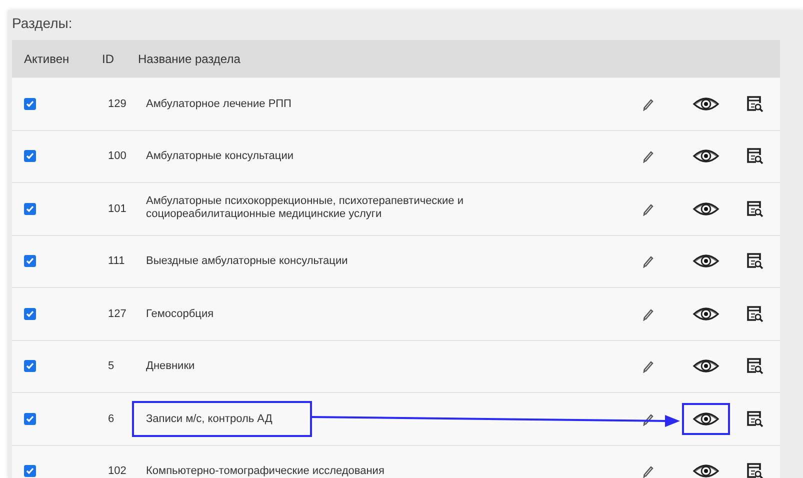 Image resolution: width=803 pixels, height=478 pixels. Describe the element at coordinates (117, 208) in the screenshot. I see `id-cell: 101` at that location.